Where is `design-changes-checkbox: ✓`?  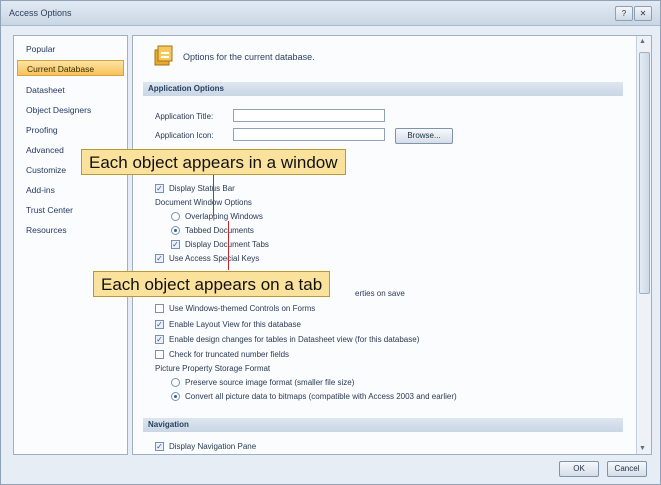
design-changes-checkbox: ✓ is located at coordinates (159, 339).